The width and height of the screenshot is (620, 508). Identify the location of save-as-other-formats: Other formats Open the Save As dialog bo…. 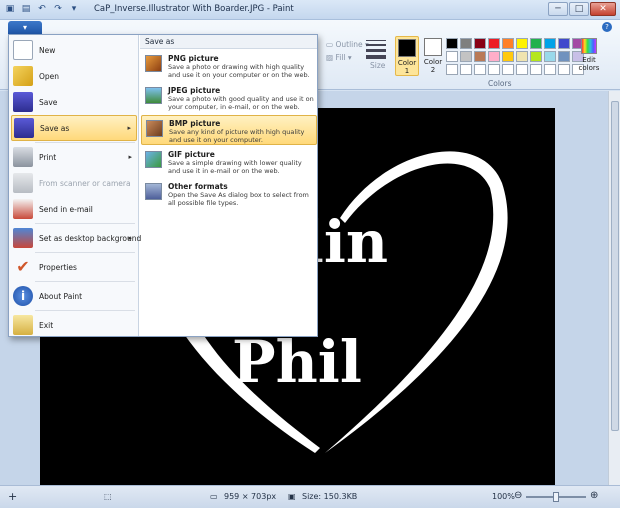
(229, 194).